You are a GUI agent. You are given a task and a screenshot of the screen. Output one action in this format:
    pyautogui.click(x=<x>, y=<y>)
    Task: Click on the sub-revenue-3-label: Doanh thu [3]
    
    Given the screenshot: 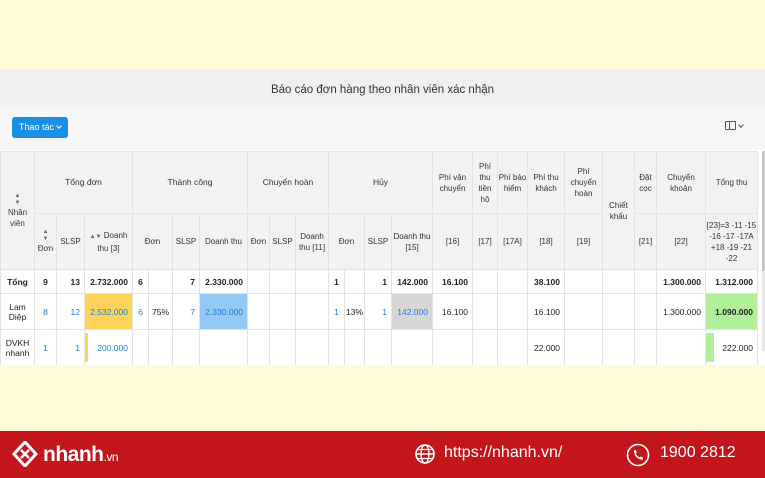 What is the action you would take?
    pyautogui.click(x=112, y=241)
    